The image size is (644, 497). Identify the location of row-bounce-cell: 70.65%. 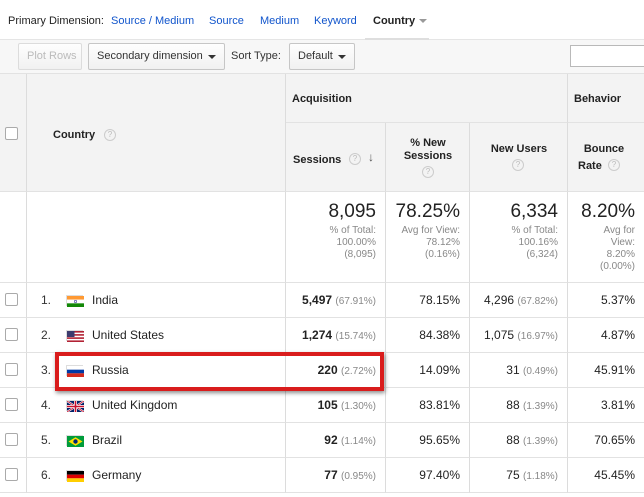
(606, 440).